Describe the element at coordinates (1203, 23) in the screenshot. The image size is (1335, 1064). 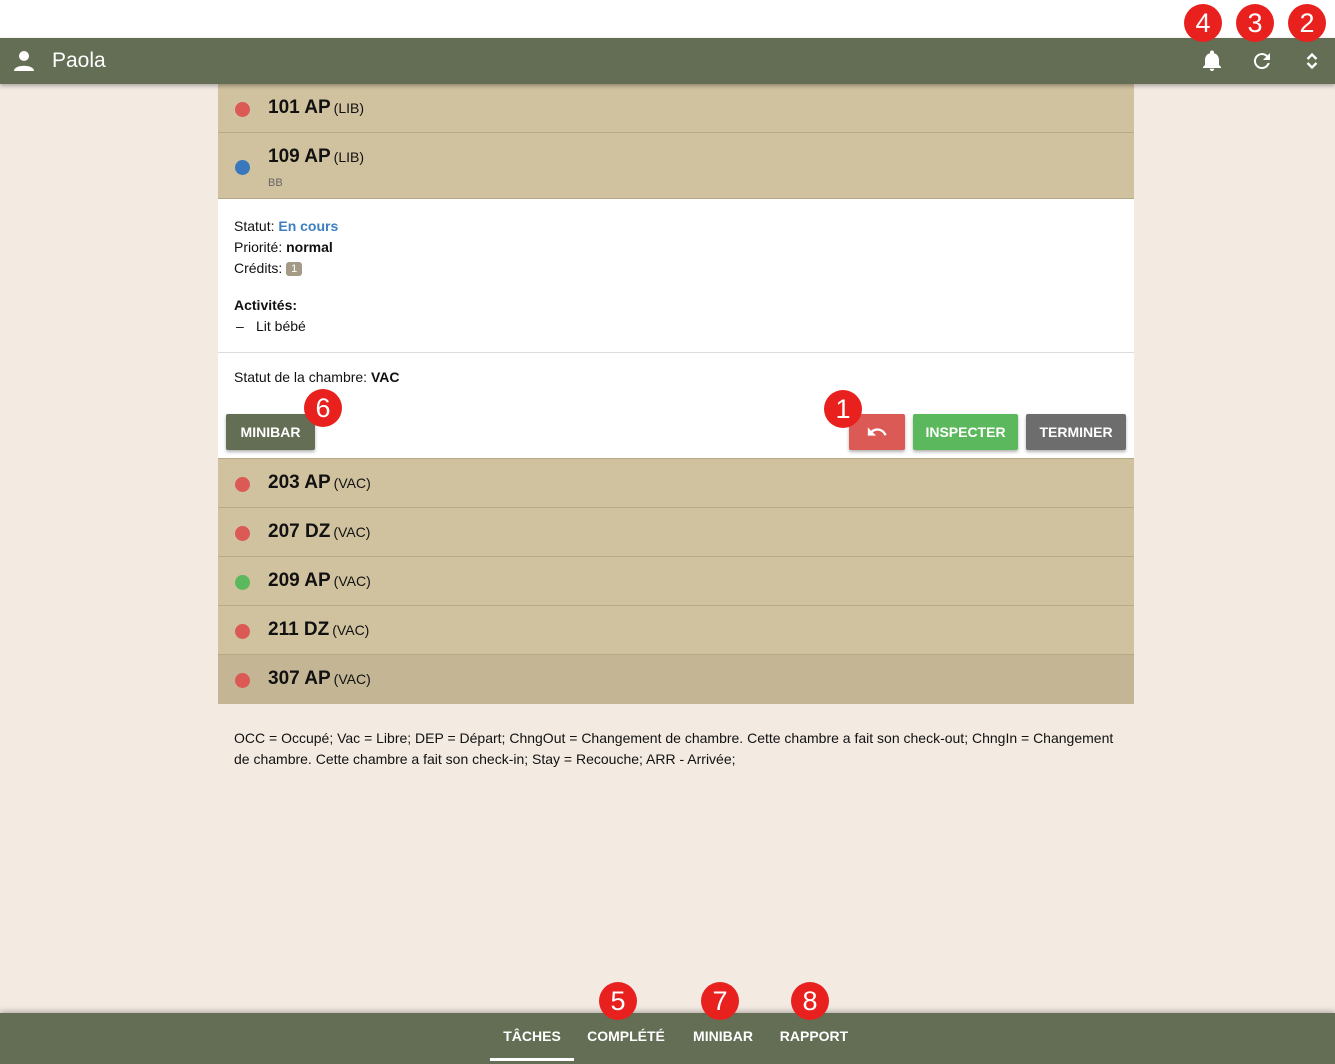
I see `marker-4: 4` at that location.